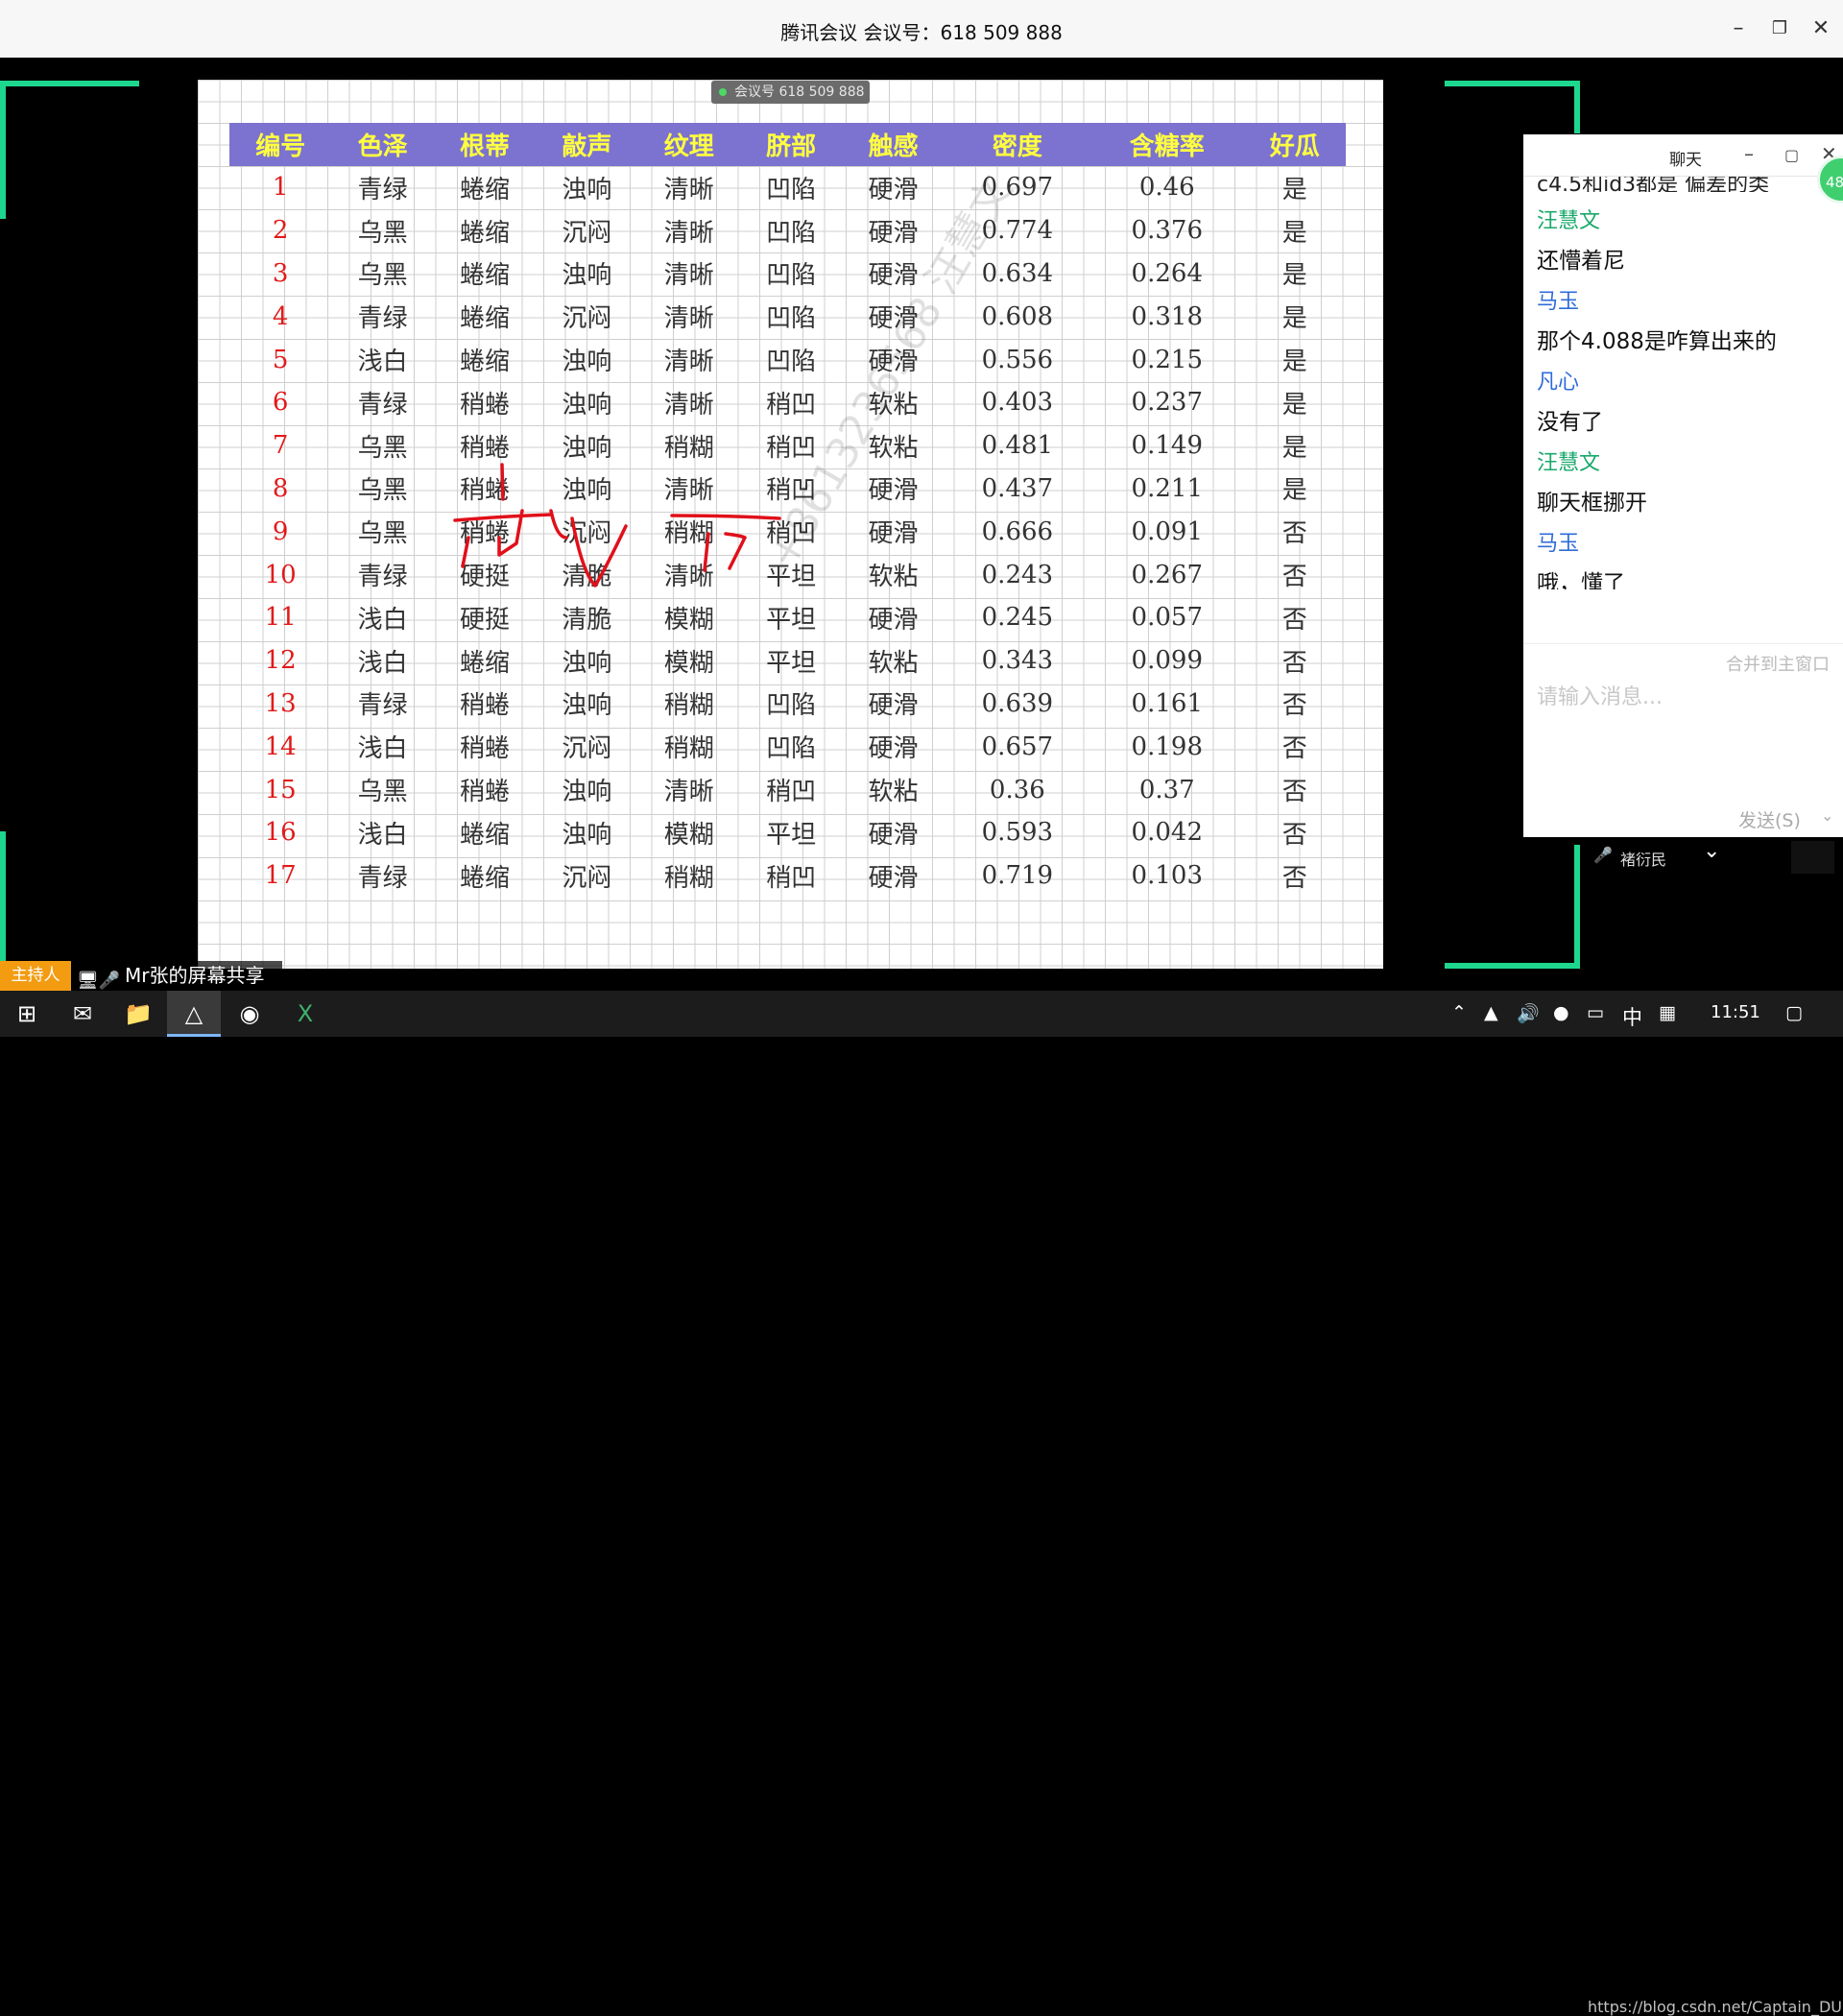  What do you see at coordinates (1683, 643) in the screenshot?
I see `chat-divider` at bounding box center [1683, 643].